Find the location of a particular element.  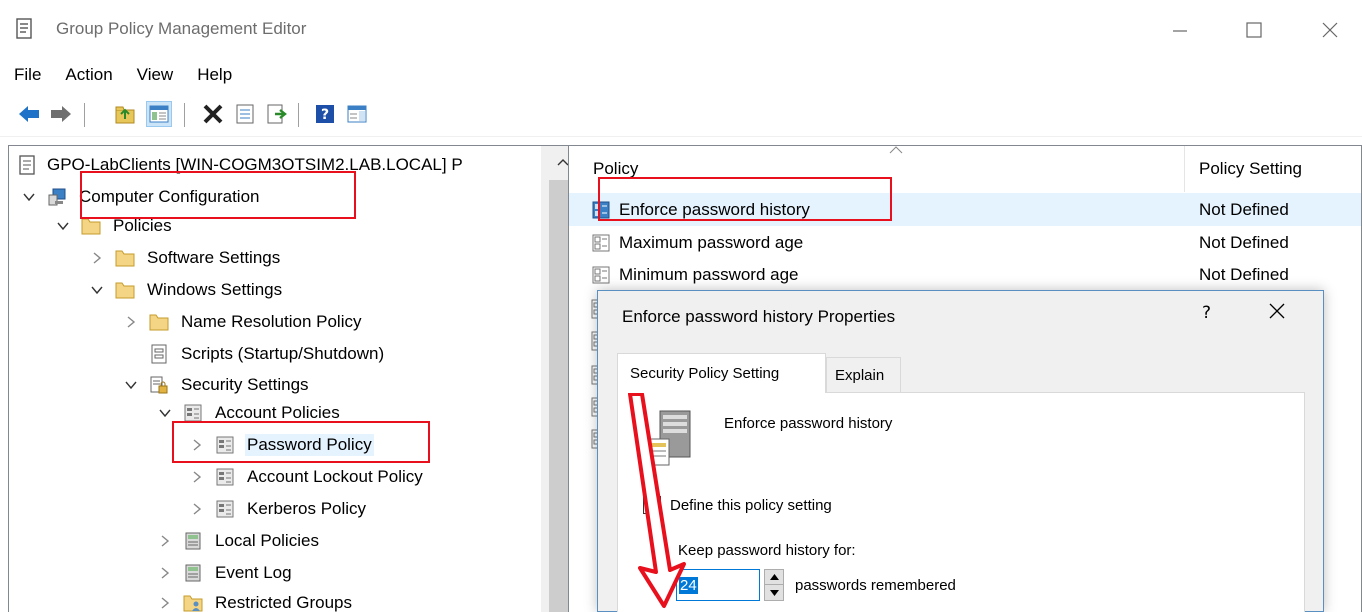

menu-view: View is located at coordinates (155, 75).